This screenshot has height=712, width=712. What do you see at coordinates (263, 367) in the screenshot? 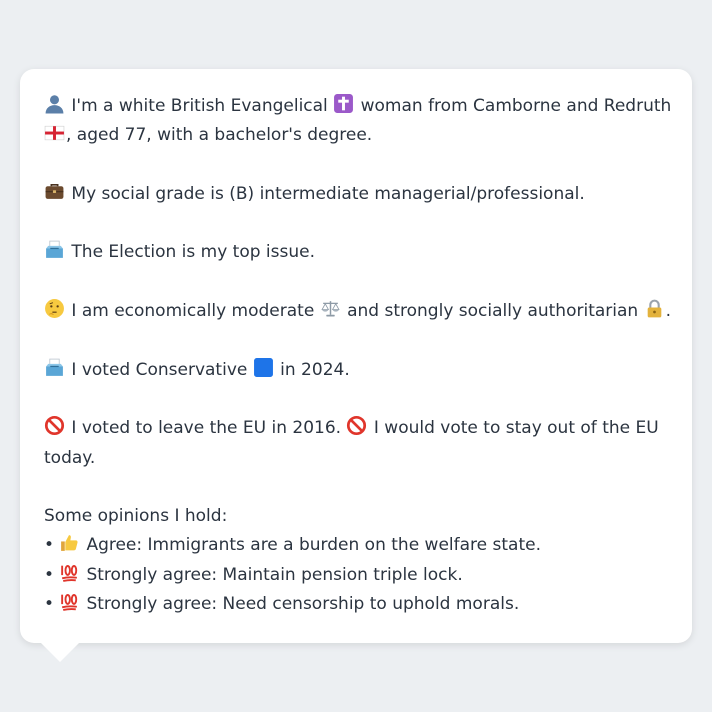
I see `blue-square-icon` at bounding box center [263, 367].